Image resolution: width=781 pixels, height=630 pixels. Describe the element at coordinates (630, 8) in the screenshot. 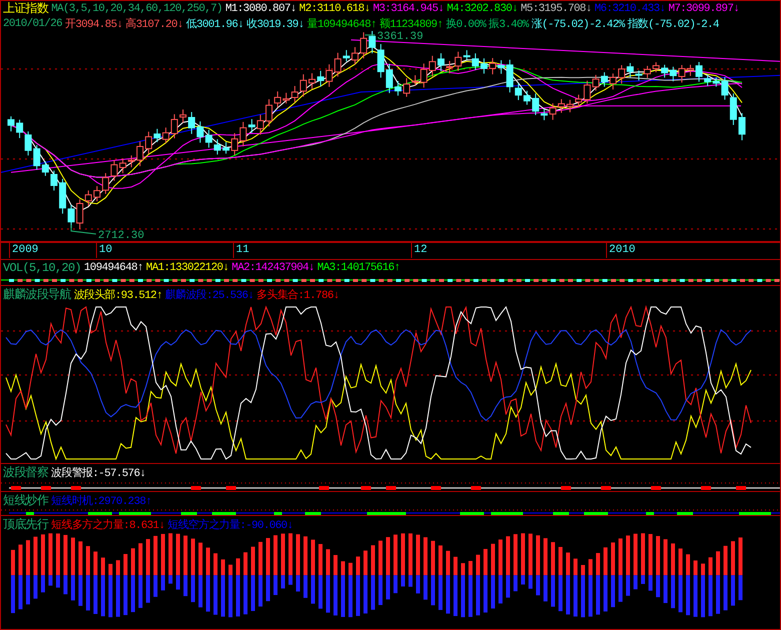

I see `indicator-value: M6:3210.433↓` at that location.